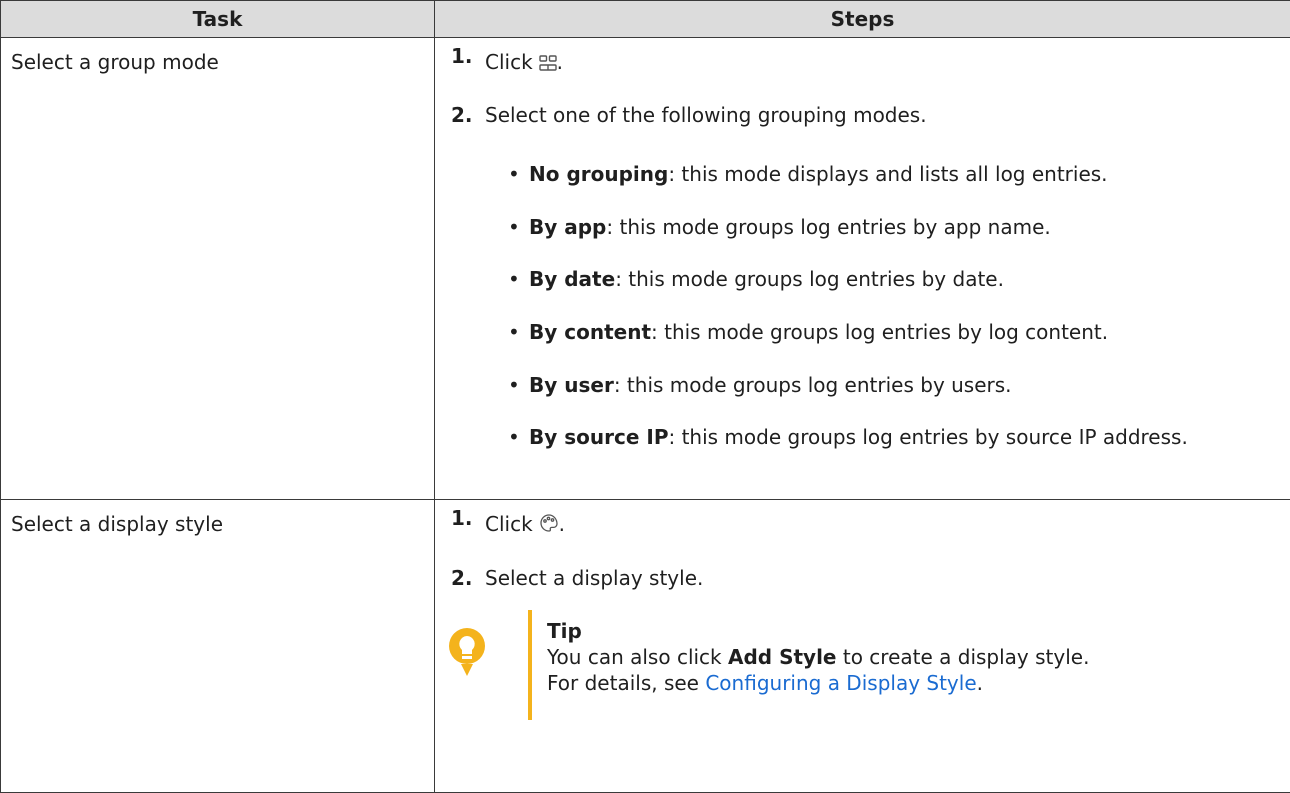 This screenshot has height=793, width=1290. I want to click on task-cell: Select a display style, so click(218, 646).